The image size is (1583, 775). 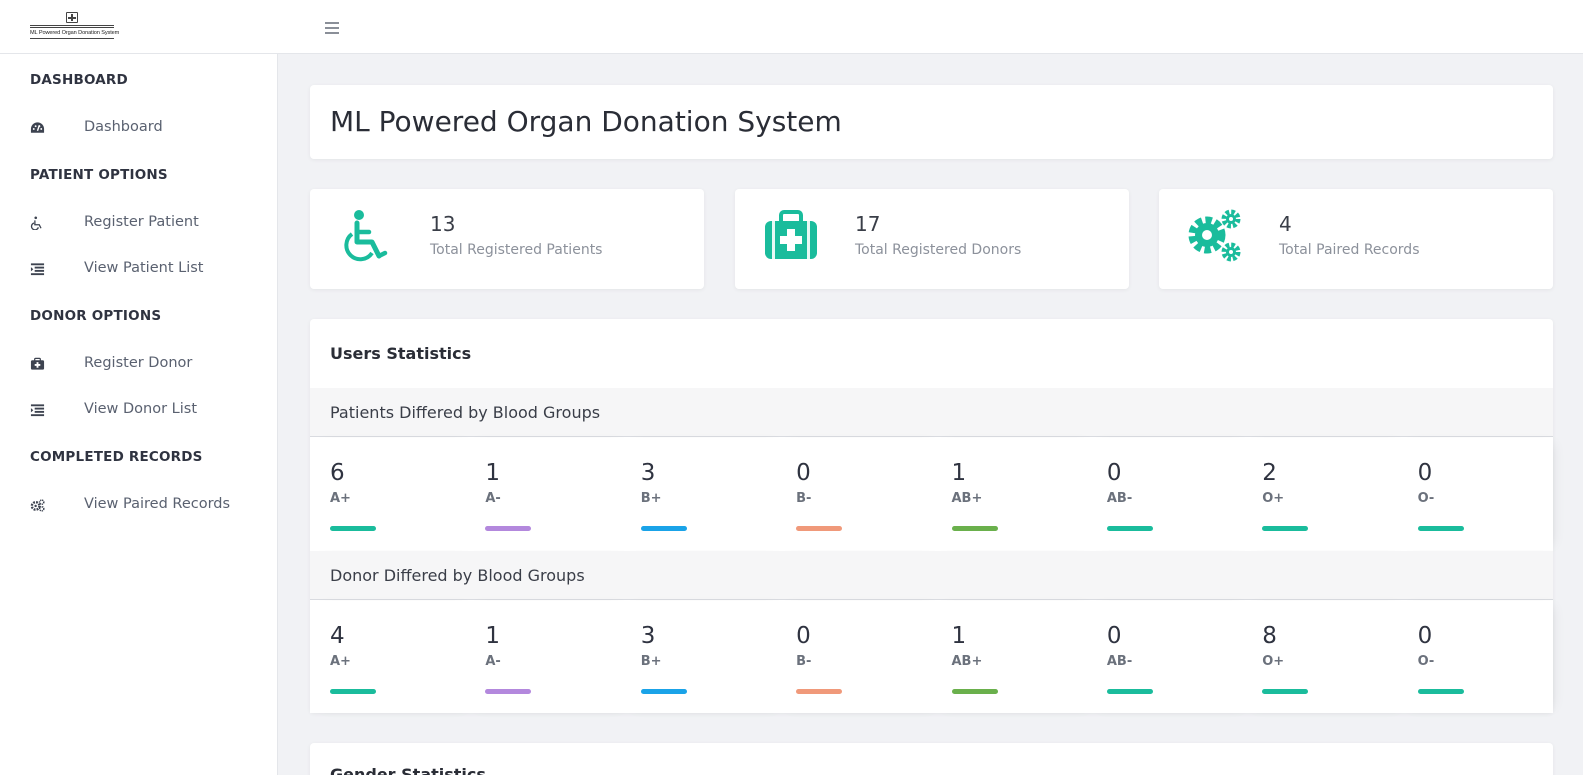 What do you see at coordinates (1356, 239) in the screenshot?
I see `stat-card-paired: 4 Total Paired Records` at bounding box center [1356, 239].